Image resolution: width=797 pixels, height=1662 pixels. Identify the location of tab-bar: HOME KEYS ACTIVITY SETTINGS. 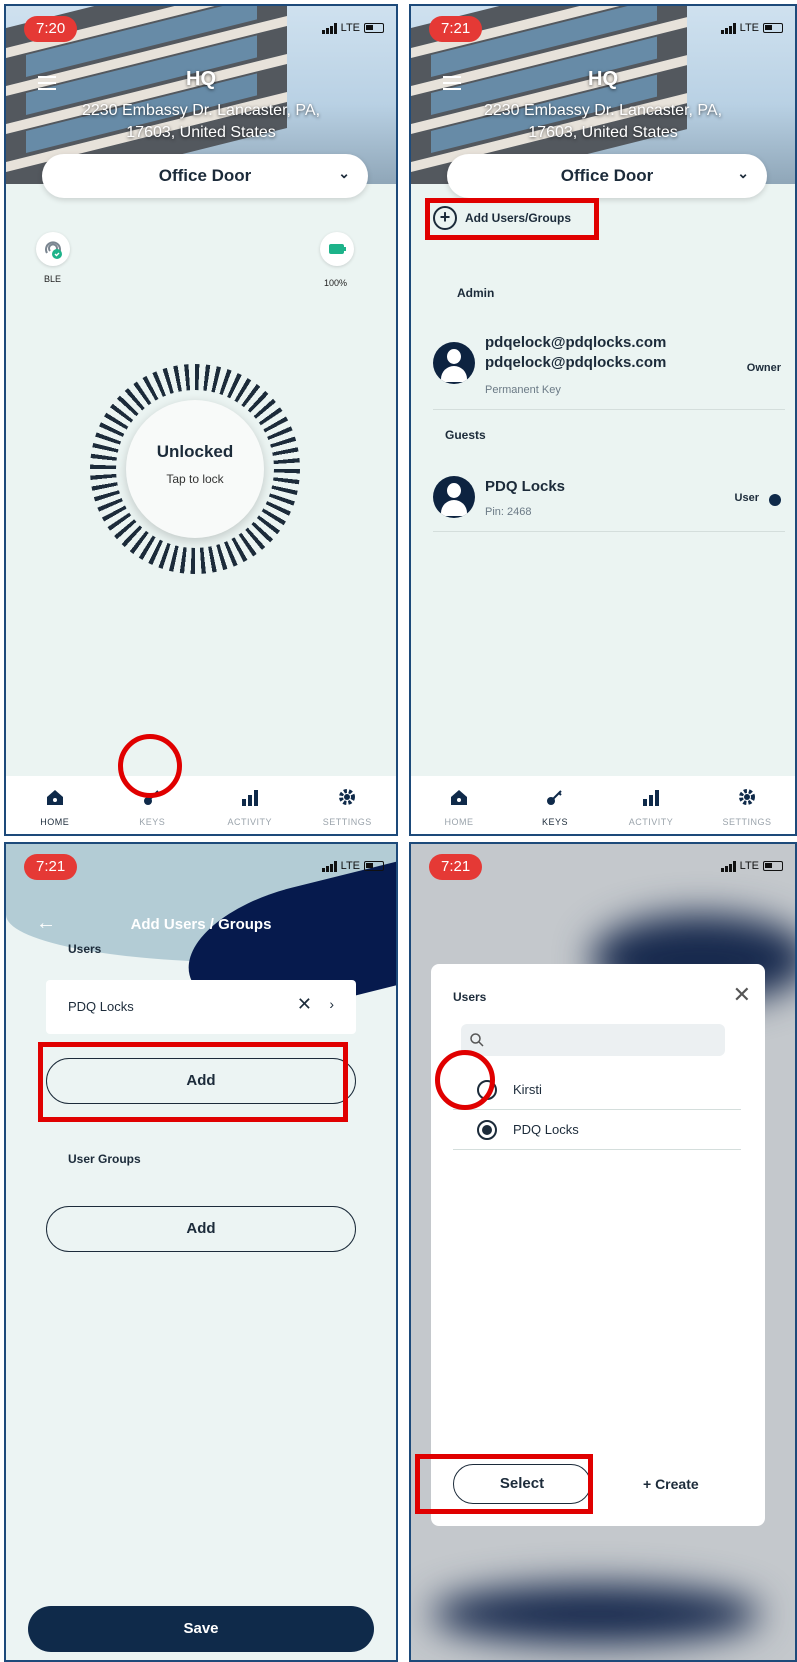
(603, 805).